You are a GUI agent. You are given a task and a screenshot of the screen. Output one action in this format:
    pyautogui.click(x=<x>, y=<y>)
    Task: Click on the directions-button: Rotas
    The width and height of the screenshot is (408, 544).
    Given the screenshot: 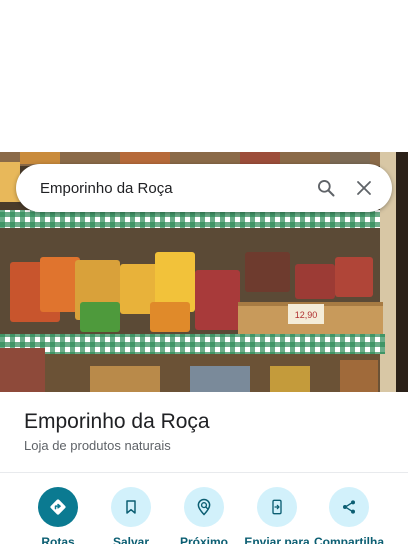 What is the action you would take?
    pyautogui.click(x=58, y=515)
    